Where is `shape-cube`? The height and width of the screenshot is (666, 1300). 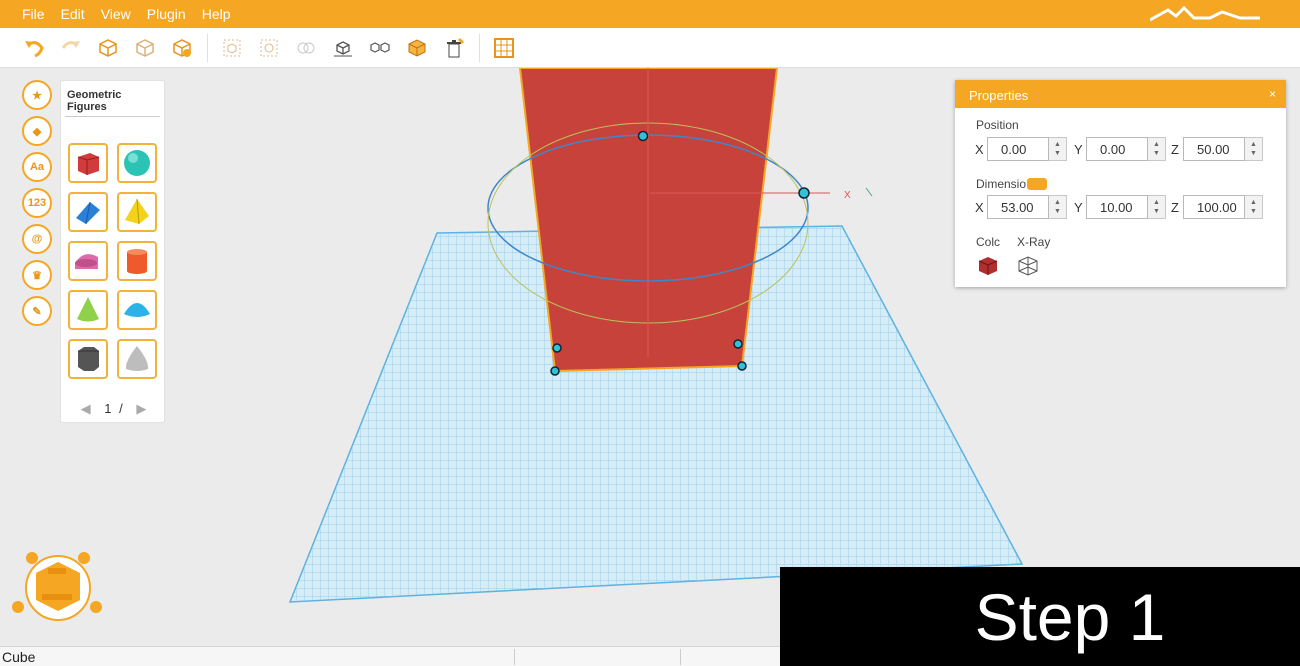 shape-cube is located at coordinates (88, 163).